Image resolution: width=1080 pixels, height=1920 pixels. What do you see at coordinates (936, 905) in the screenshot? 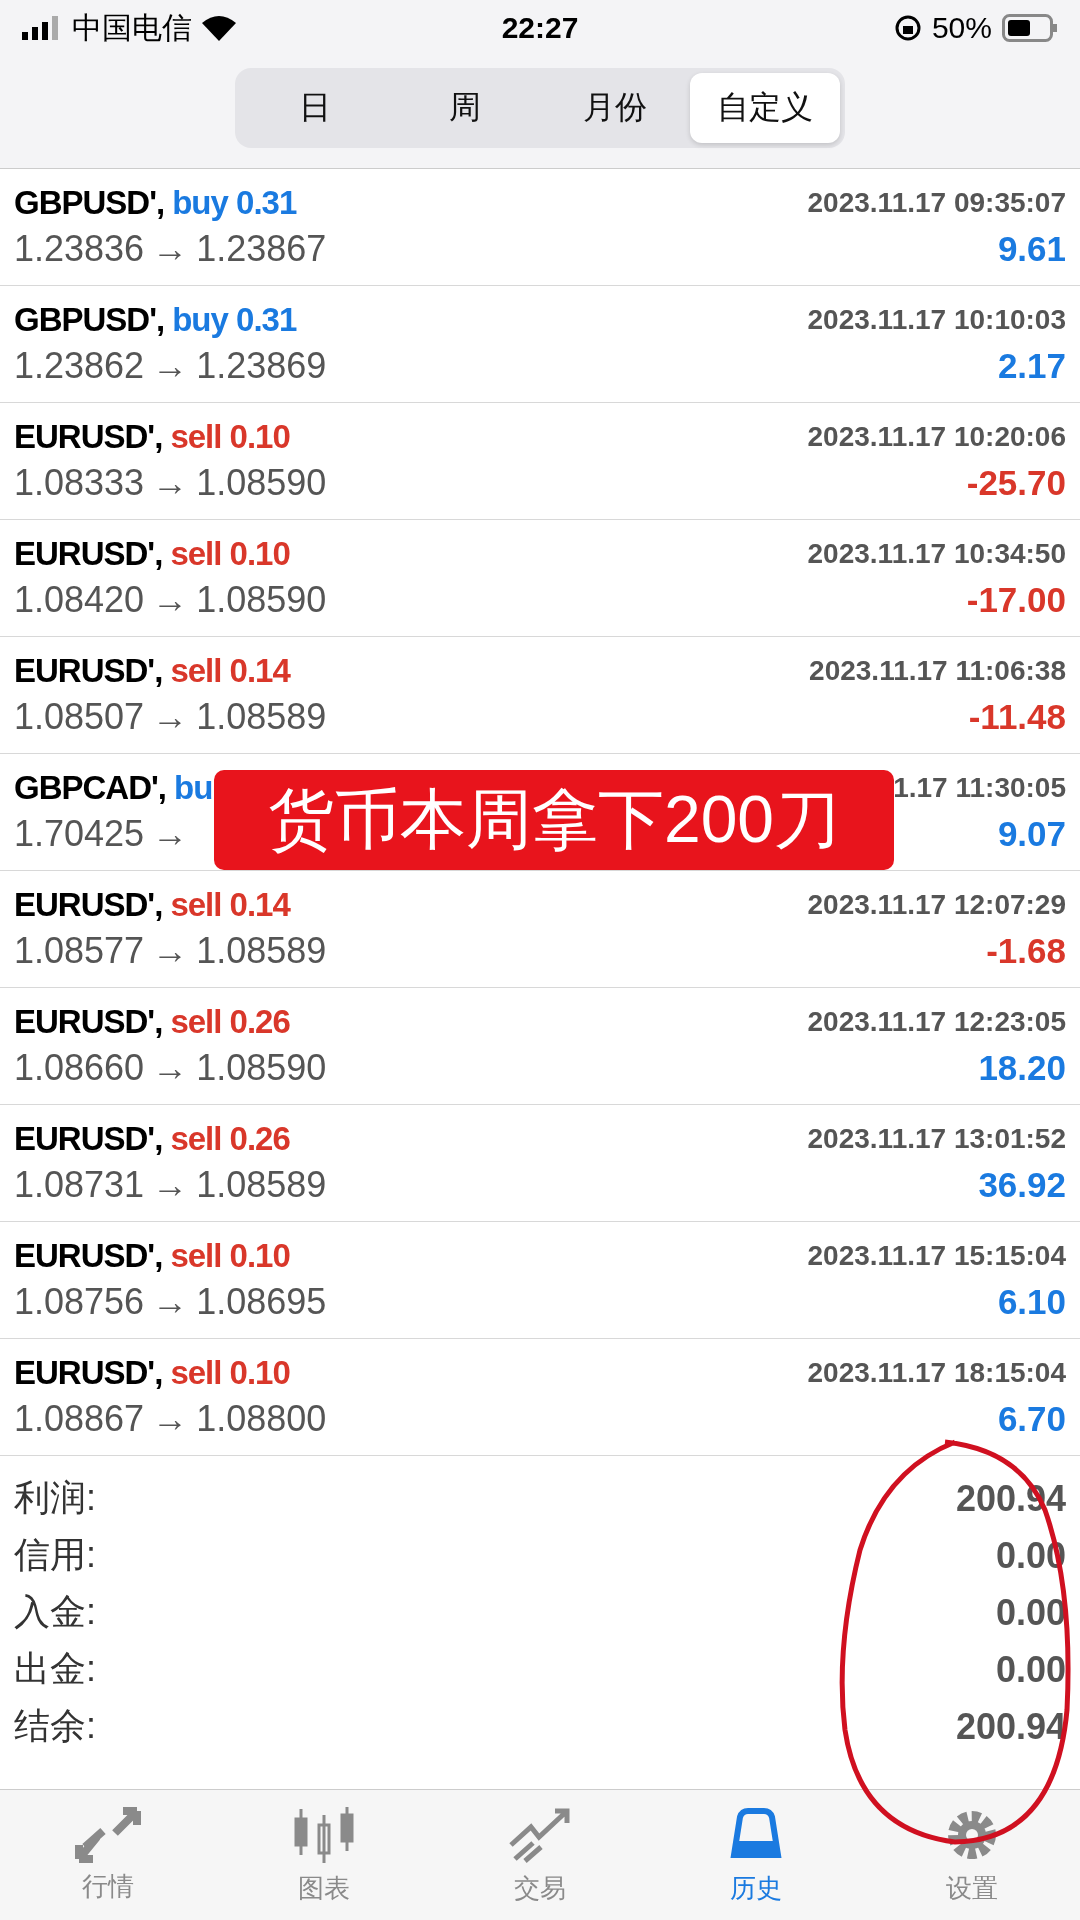
I see `deal-time: 2023.11.17 12:07:29` at bounding box center [936, 905].